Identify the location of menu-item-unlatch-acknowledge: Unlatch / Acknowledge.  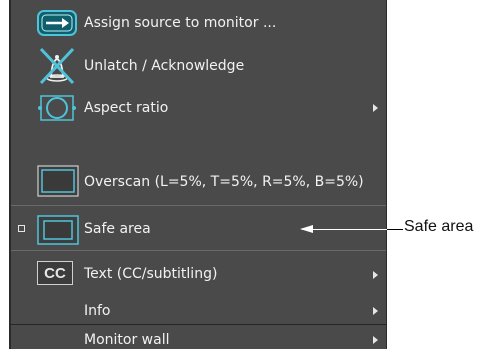
(198, 63).